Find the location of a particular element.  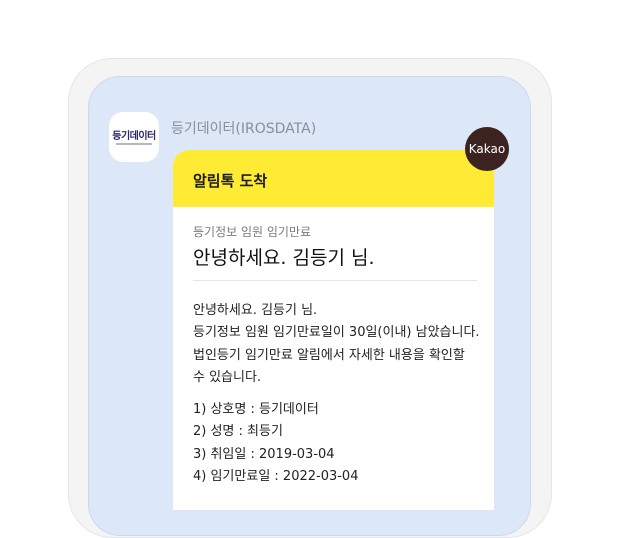

message-body-line: 수 있습니다. is located at coordinates (227, 377).